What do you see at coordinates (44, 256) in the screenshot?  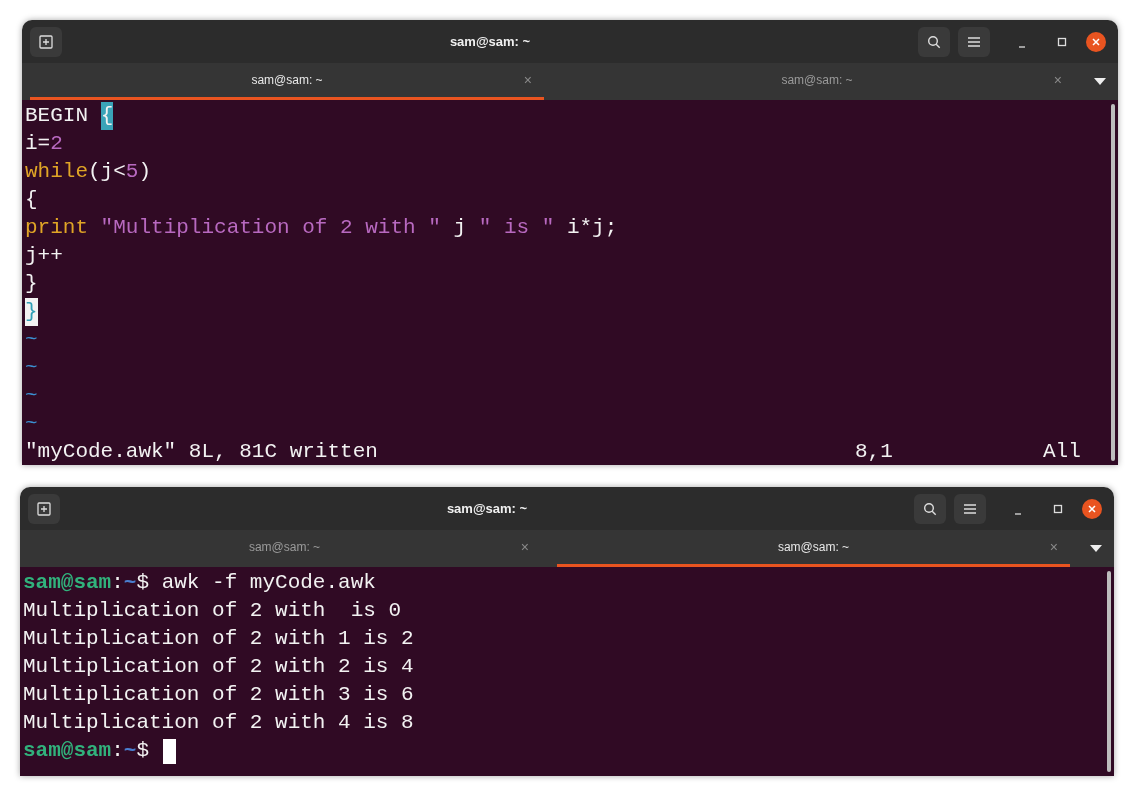 I see `terminal-line: j++` at bounding box center [44, 256].